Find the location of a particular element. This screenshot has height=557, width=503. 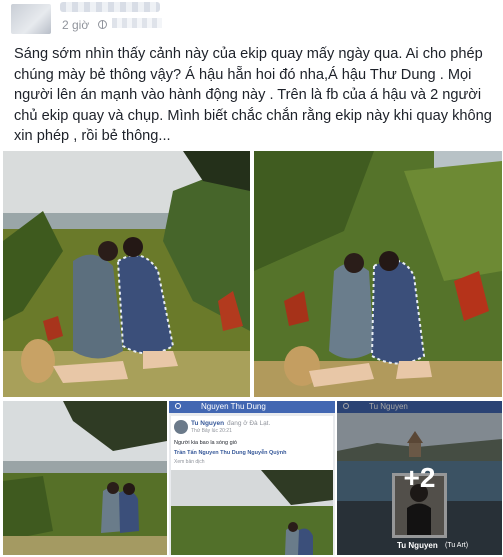

profile-name: Tu Nguyen is located at coordinates (417, 545).